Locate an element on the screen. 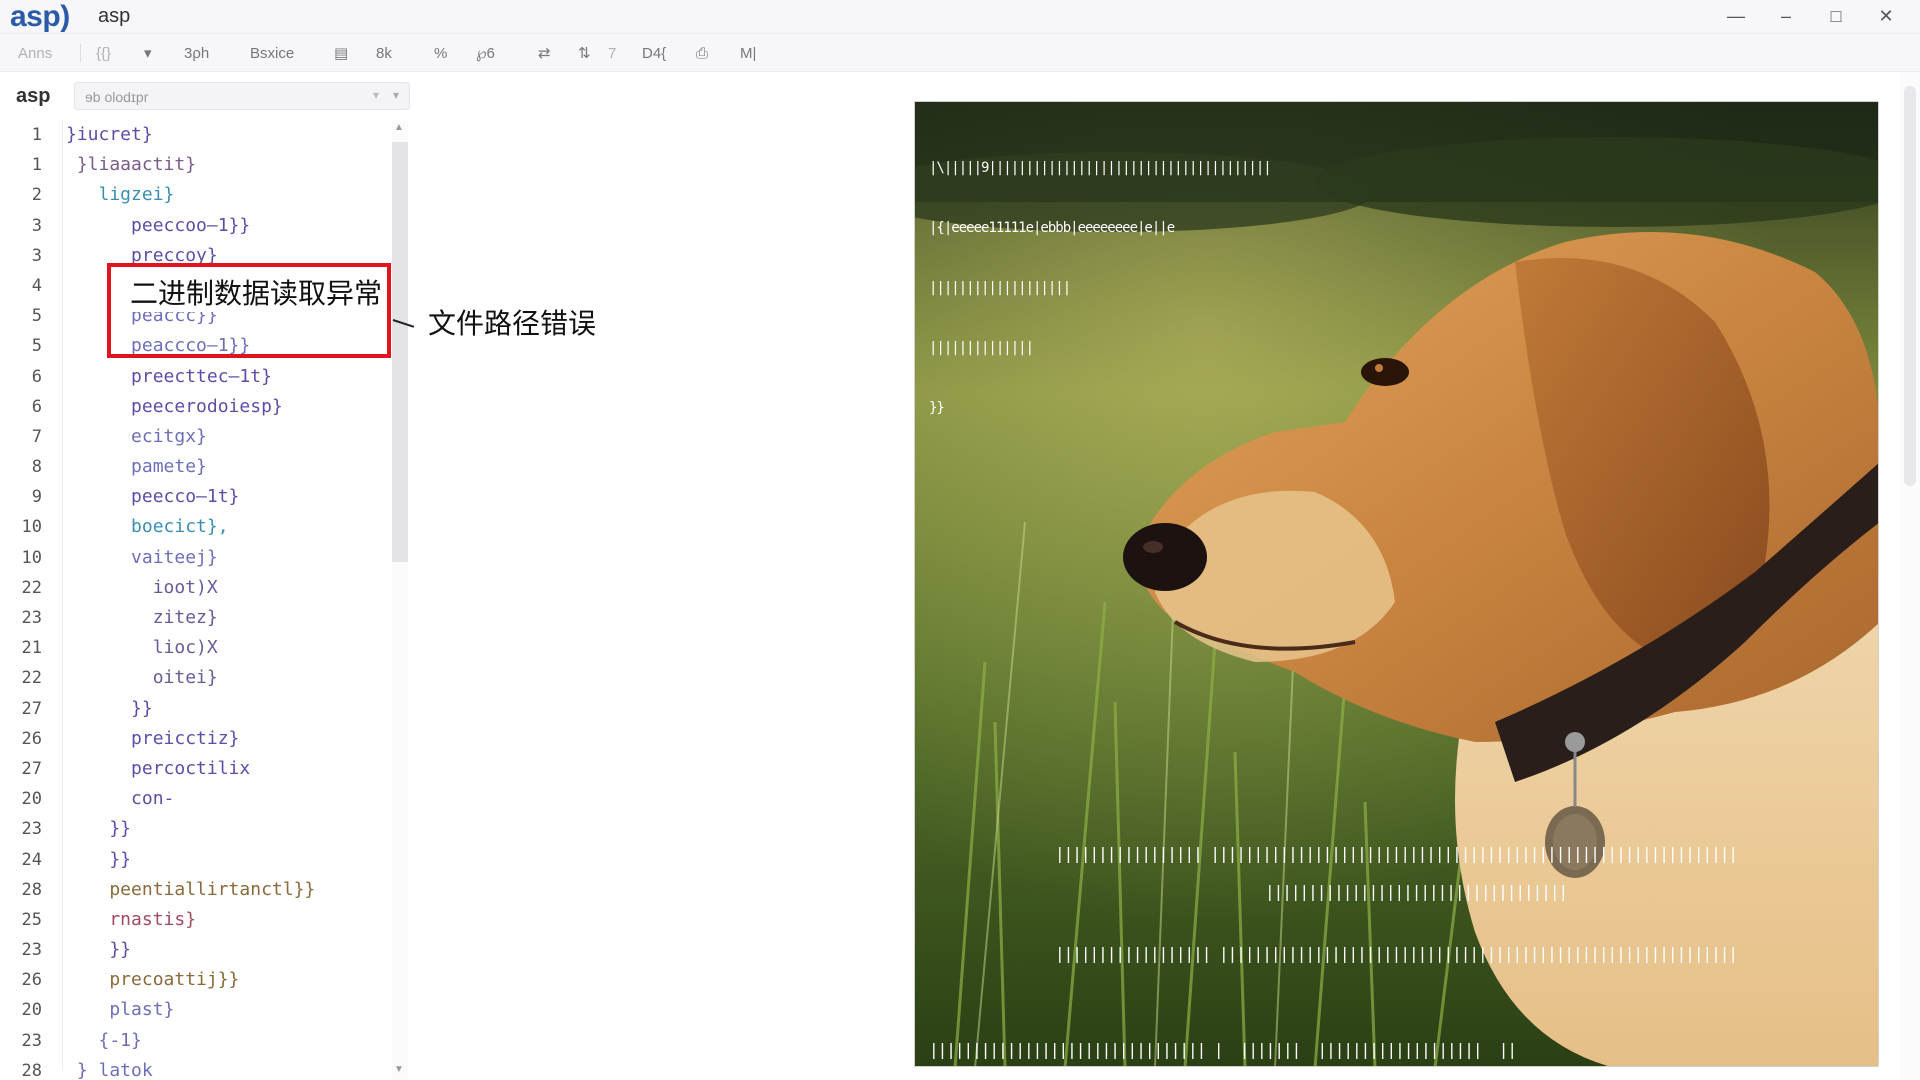 Image resolution: width=1920 pixels, height=1080 pixels. code-line: }liaaactit} is located at coordinates (229, 165).